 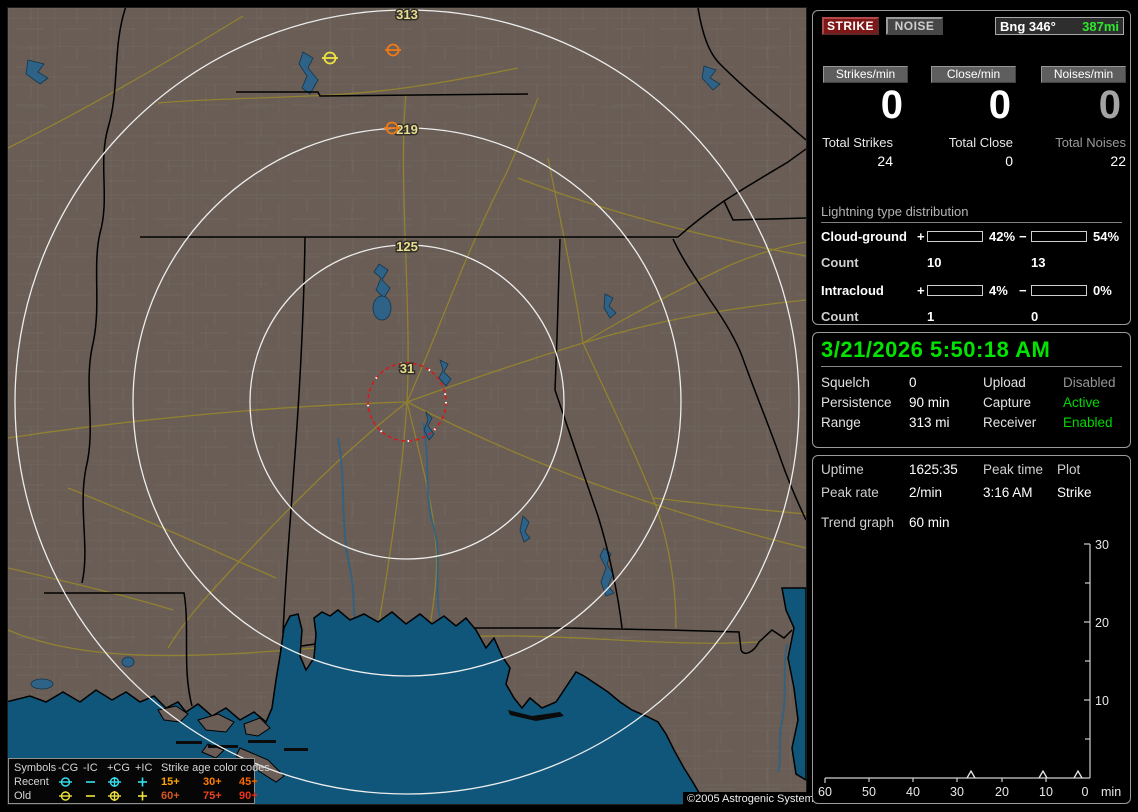 I want to click on legend-pos-ic-header: +IC, so click(x=144, y=768).